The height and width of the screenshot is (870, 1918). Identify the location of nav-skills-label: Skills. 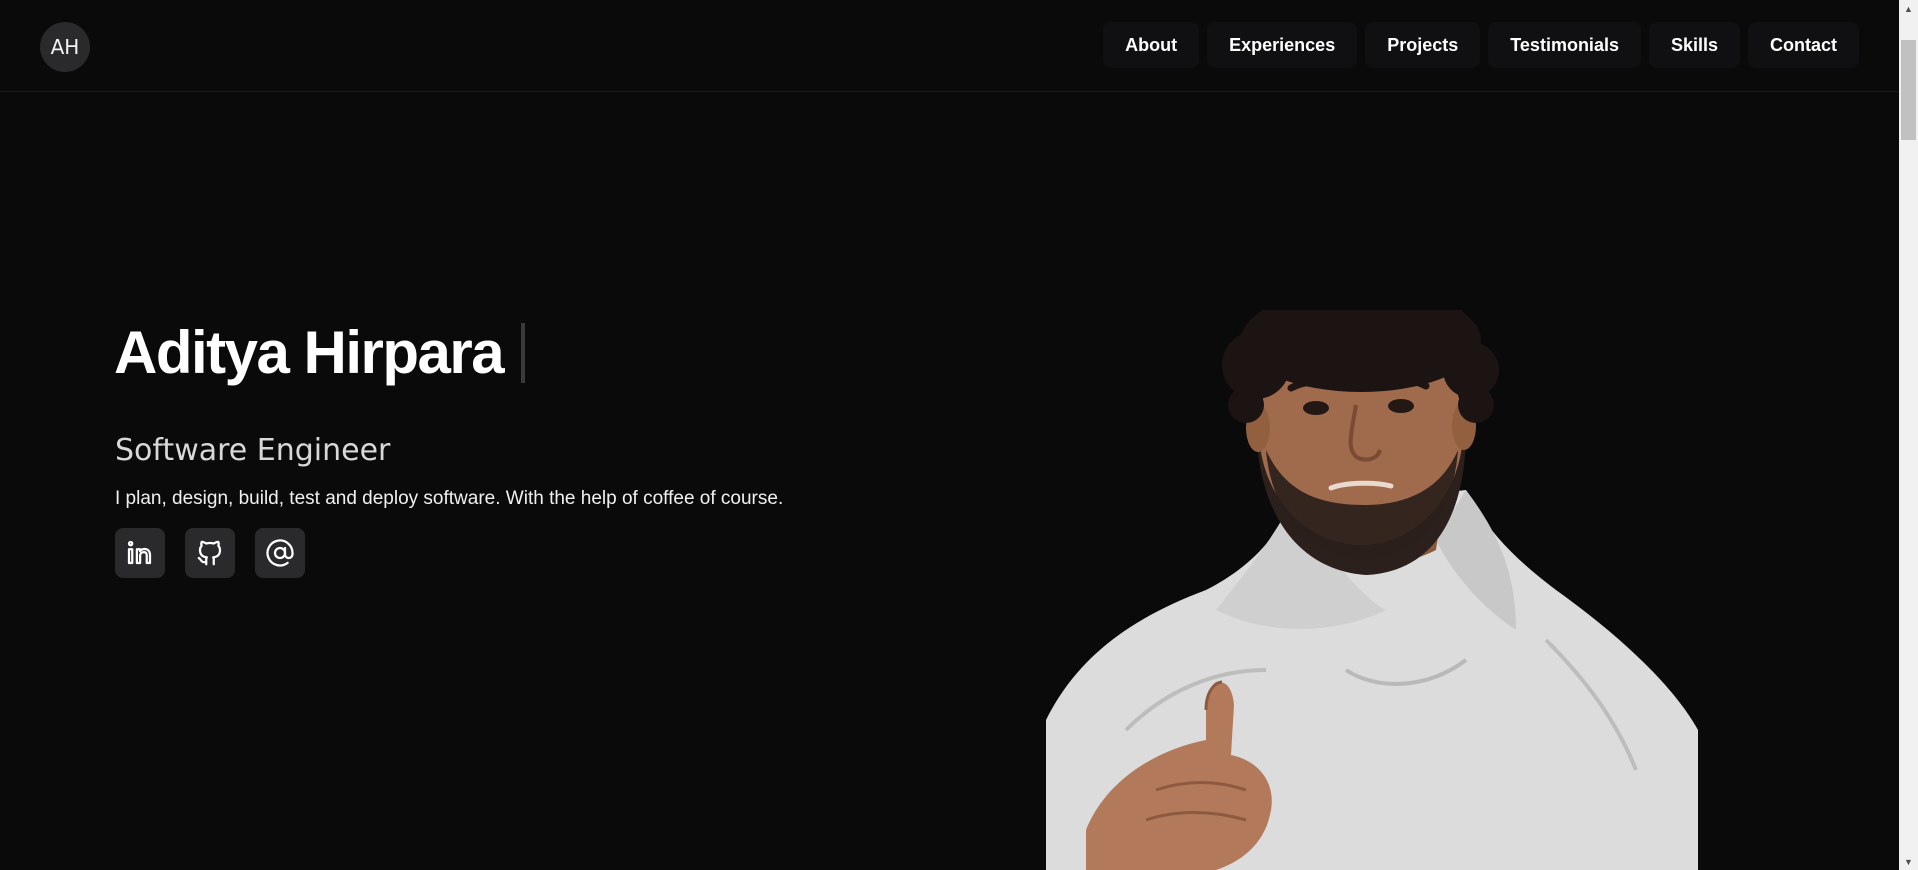
(1694, 44).